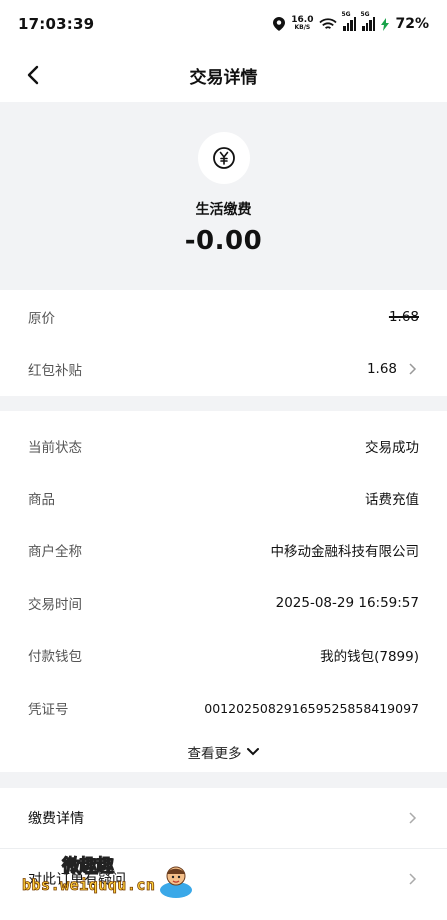  What do you see at coordinates (223, 603) in the screenshot?
I see `time-row: 交易时间 2025-08-29 16:59:57` at bounding box center [223, 603].